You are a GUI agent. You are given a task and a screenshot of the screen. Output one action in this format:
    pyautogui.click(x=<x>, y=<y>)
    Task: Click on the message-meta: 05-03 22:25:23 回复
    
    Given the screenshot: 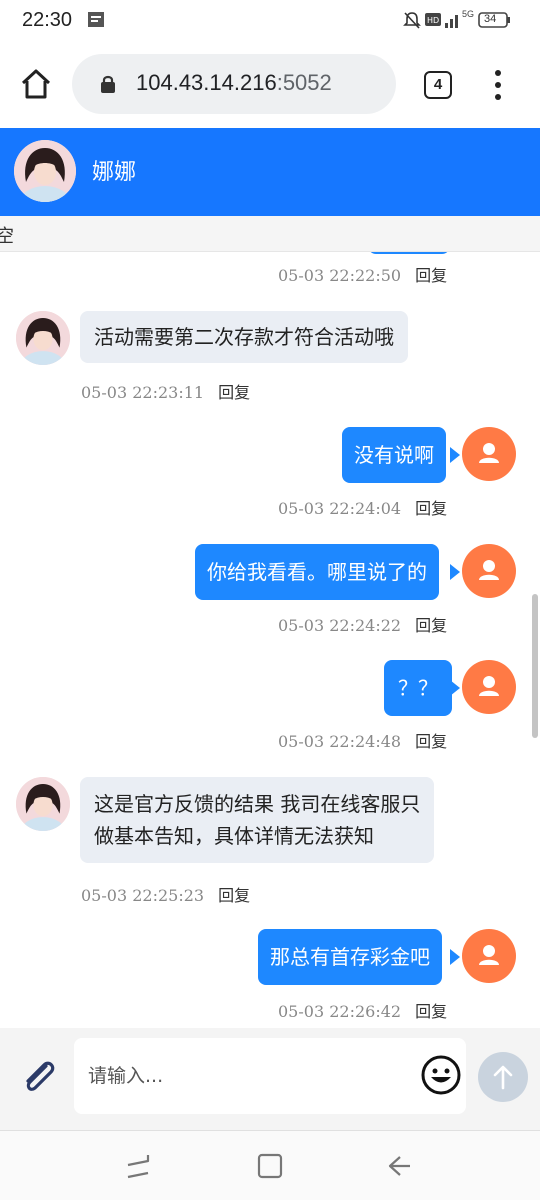 What is the action you would take?
    pyautogui.click(x=165, y=894)
    